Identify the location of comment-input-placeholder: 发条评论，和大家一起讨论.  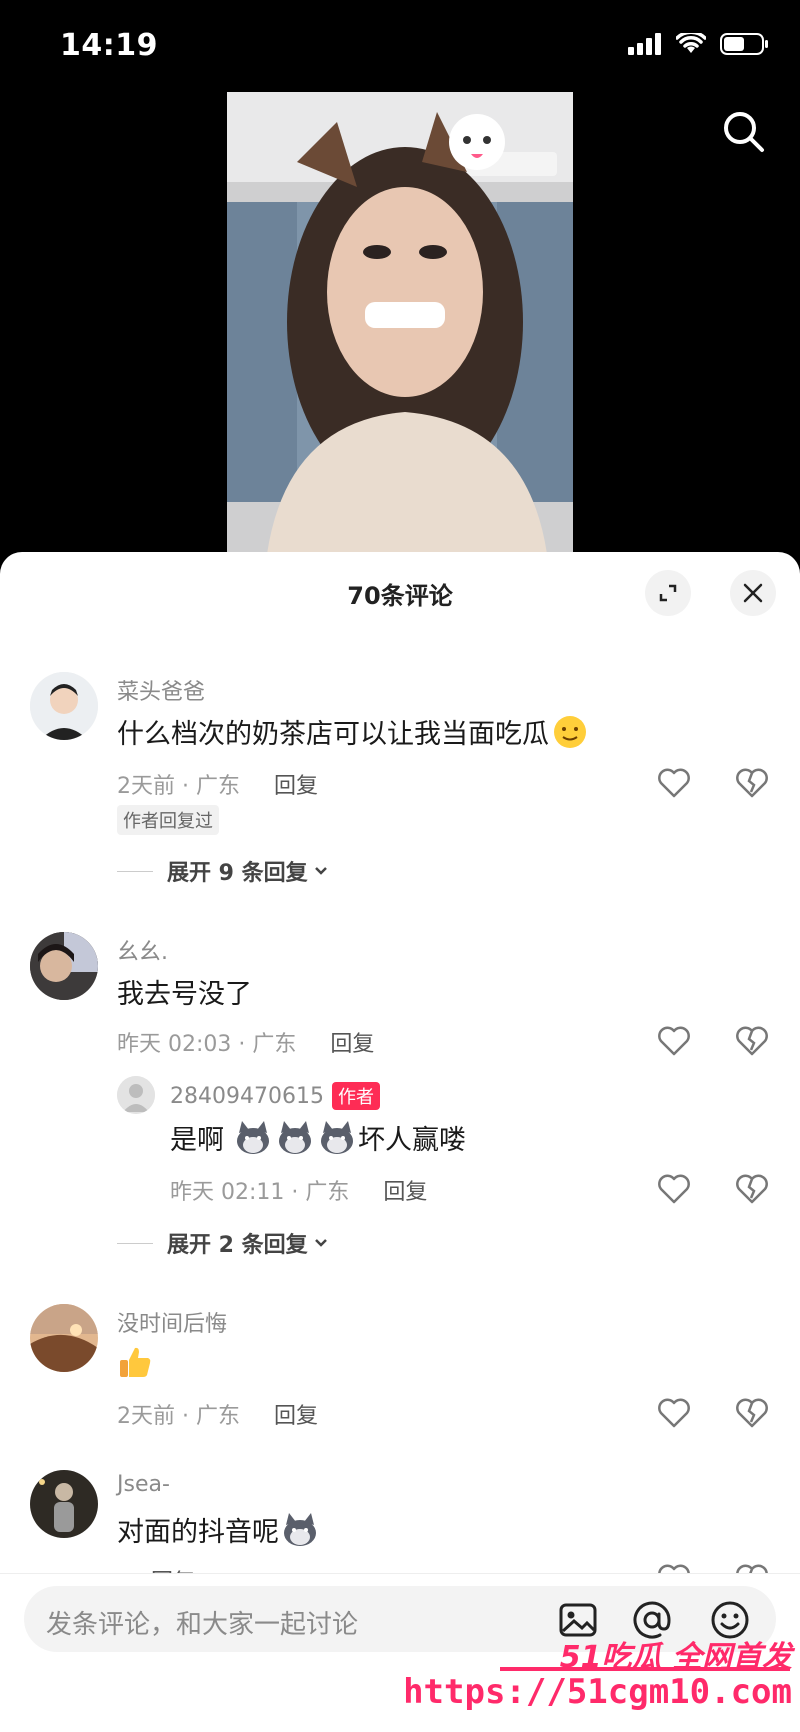
(202, 1625).